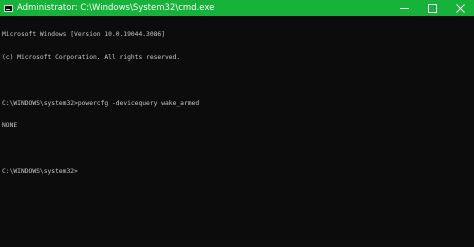  I want to click on close-button, so click(460, 8).